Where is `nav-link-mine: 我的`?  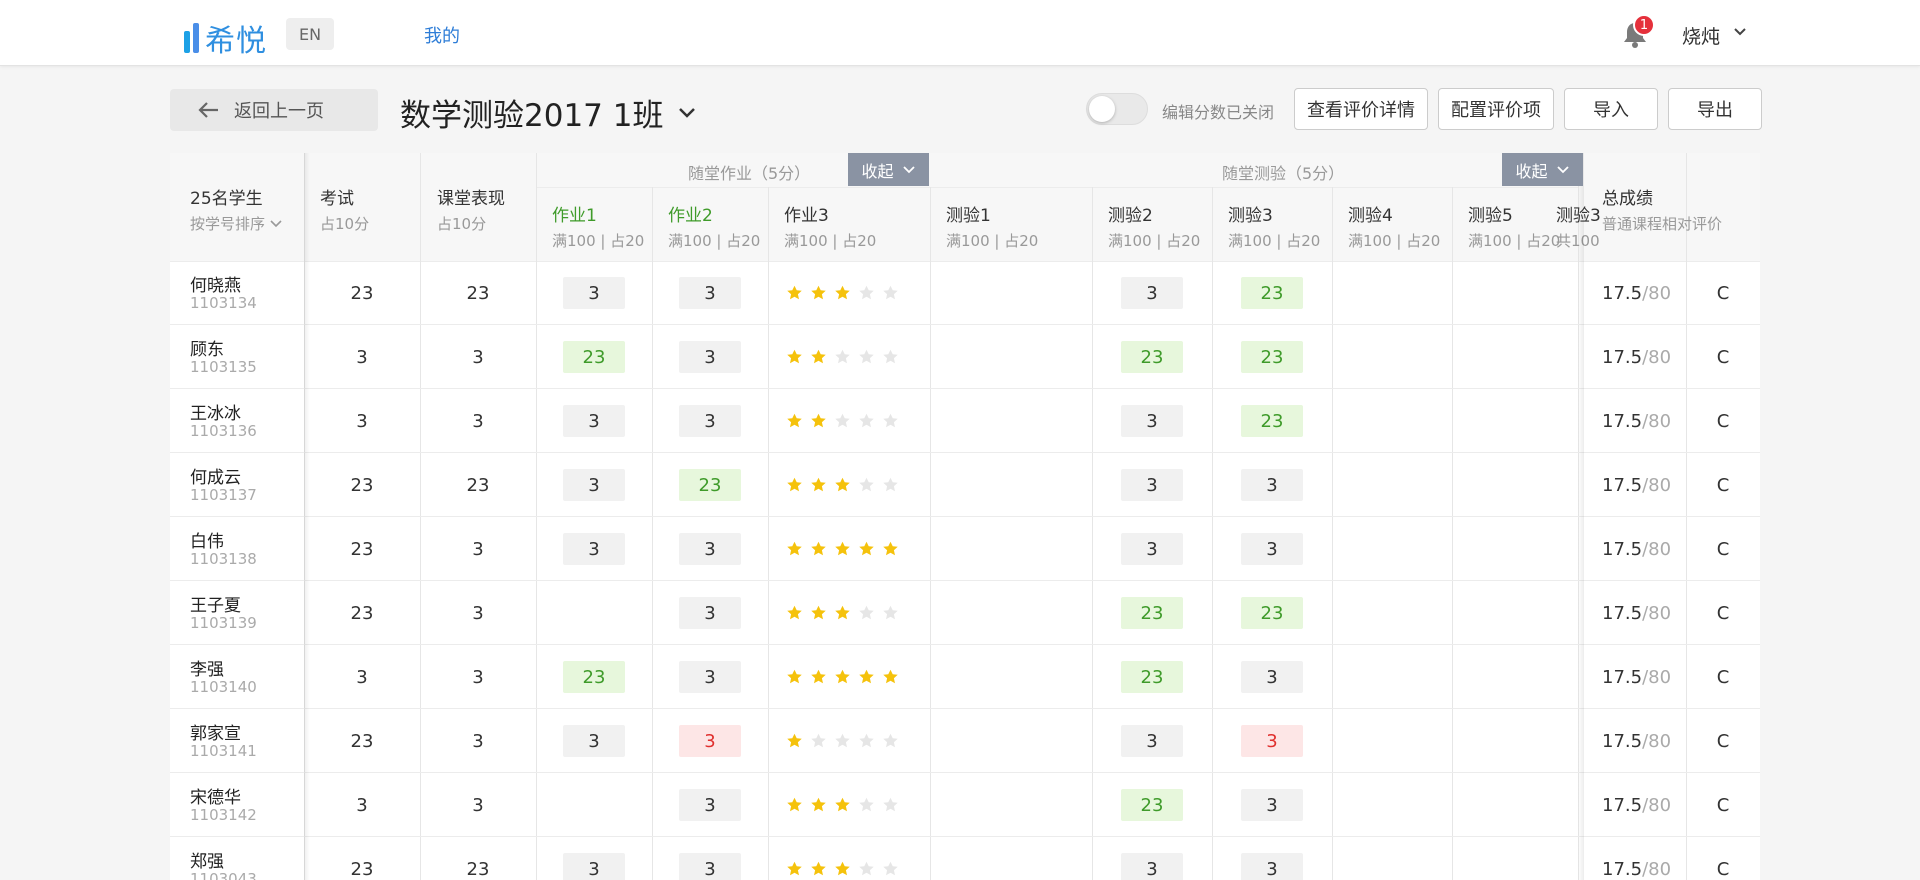 nav-link-mine: 我的 is located at coordinates (442, 35).